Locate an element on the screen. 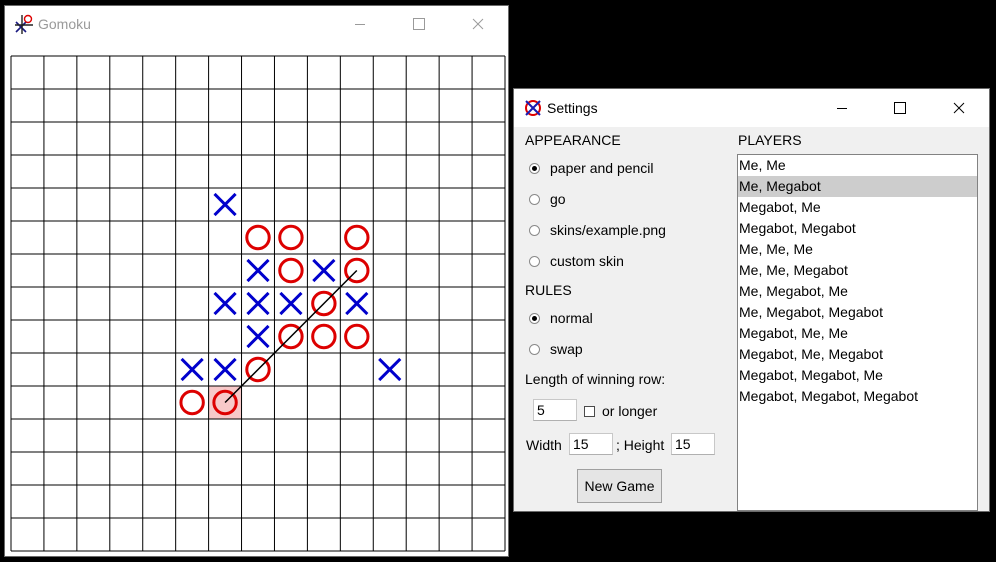  minimize-button is located at coordinates (360, 24).